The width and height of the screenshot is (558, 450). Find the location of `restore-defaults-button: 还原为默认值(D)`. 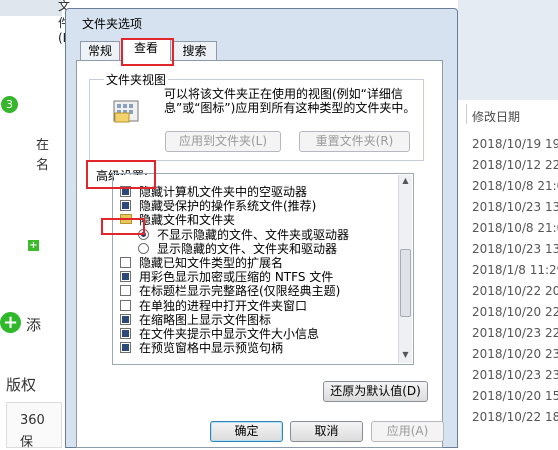

restore-defaults-button: 还原为默认值(D) is located at coordinates (375, 391).